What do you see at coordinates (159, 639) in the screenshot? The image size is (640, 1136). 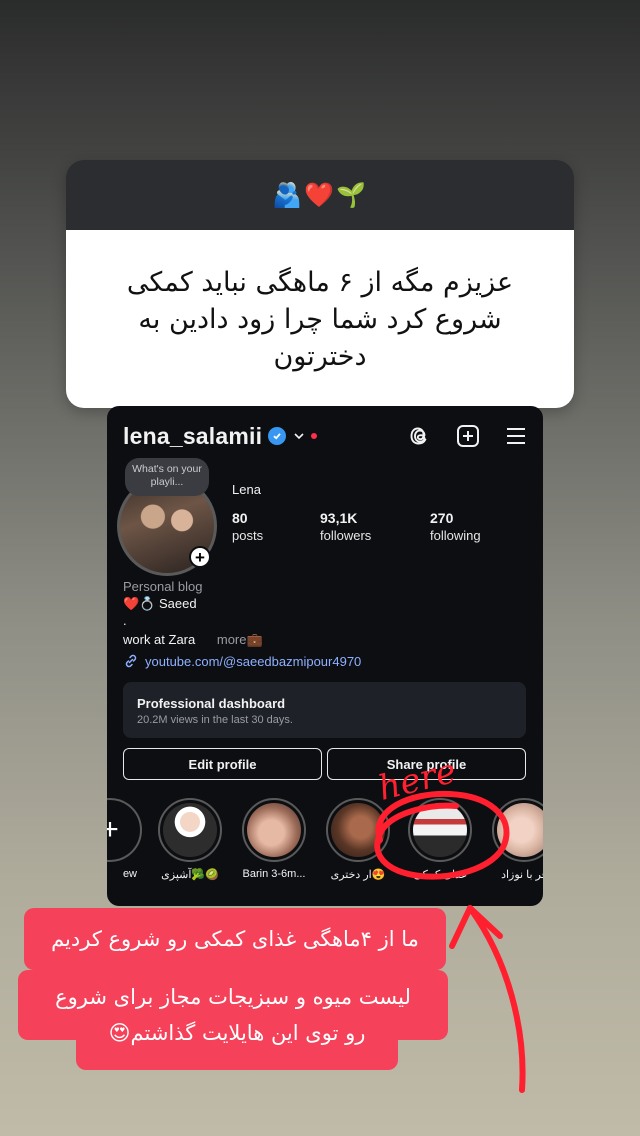 I see `bio-line-3: work at Zara` at bounding box center [159, 639].